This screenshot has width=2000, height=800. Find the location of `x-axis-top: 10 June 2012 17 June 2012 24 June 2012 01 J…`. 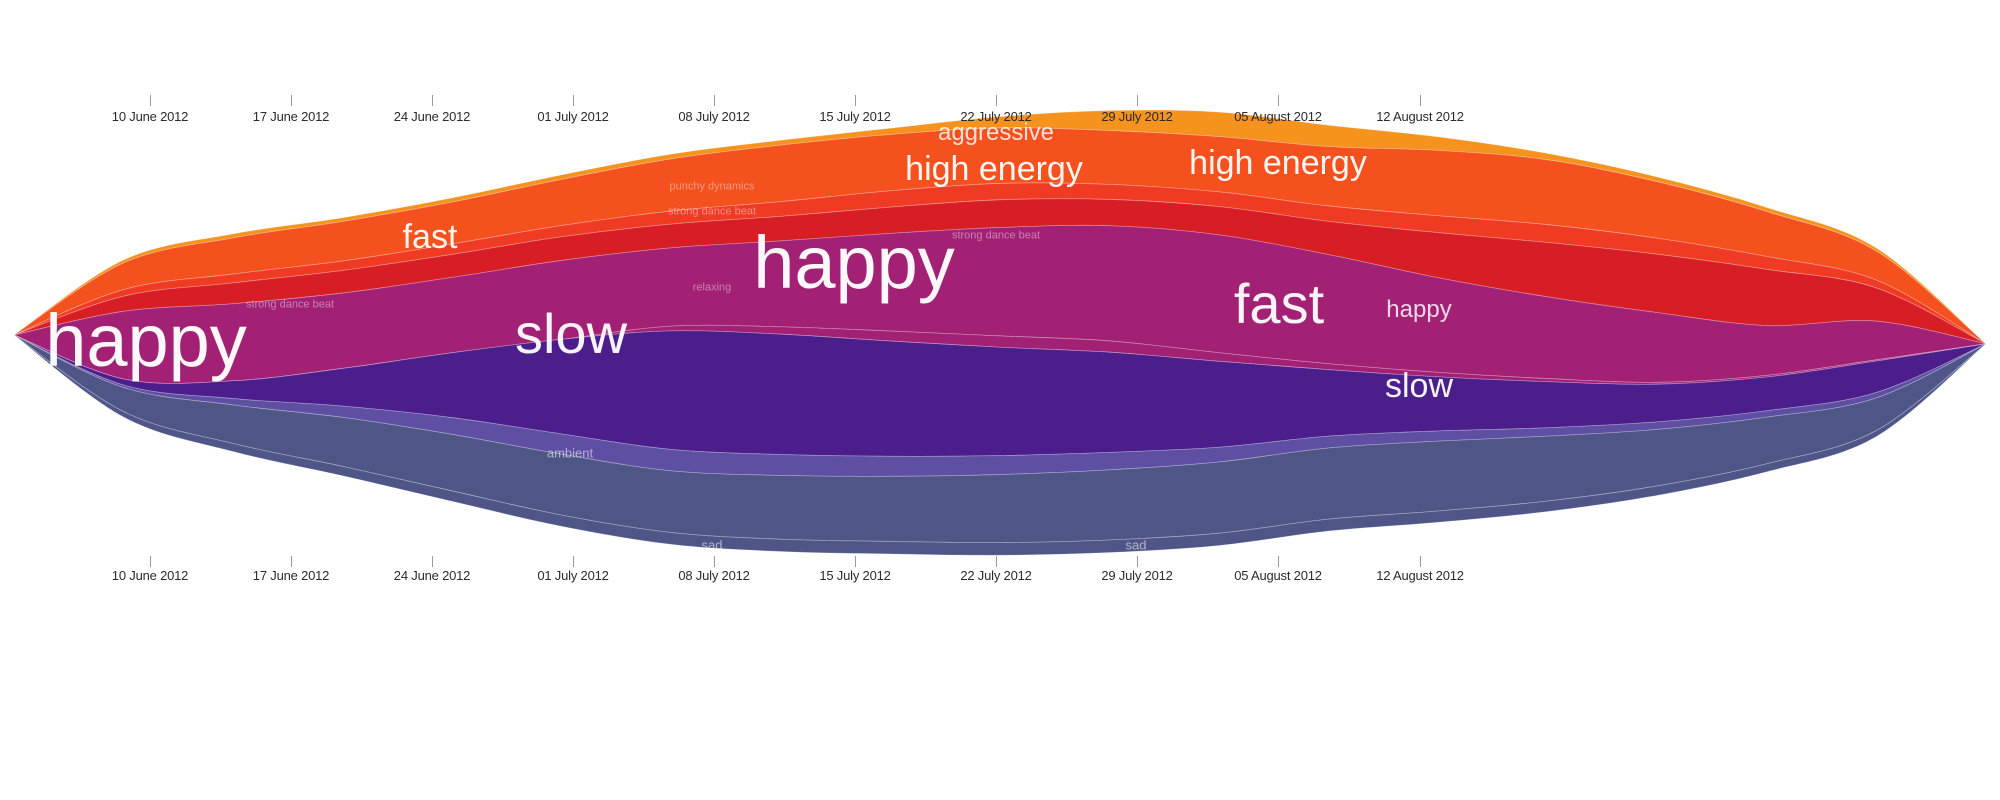

x-axis-top: 10 June 2012 17 June 2012 24 June 2012 01 J… is located at coordinates (1000, 110).